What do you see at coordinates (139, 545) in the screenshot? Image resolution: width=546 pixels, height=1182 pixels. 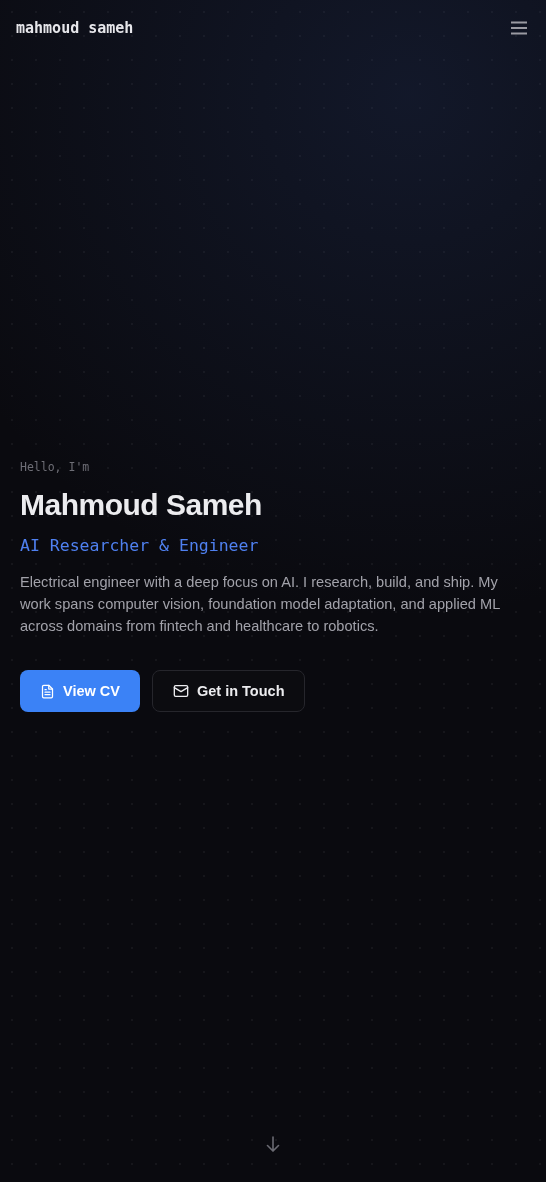 I see `role-subtitle: AI Researcher & Engineer` at bounding box center [139, 545].